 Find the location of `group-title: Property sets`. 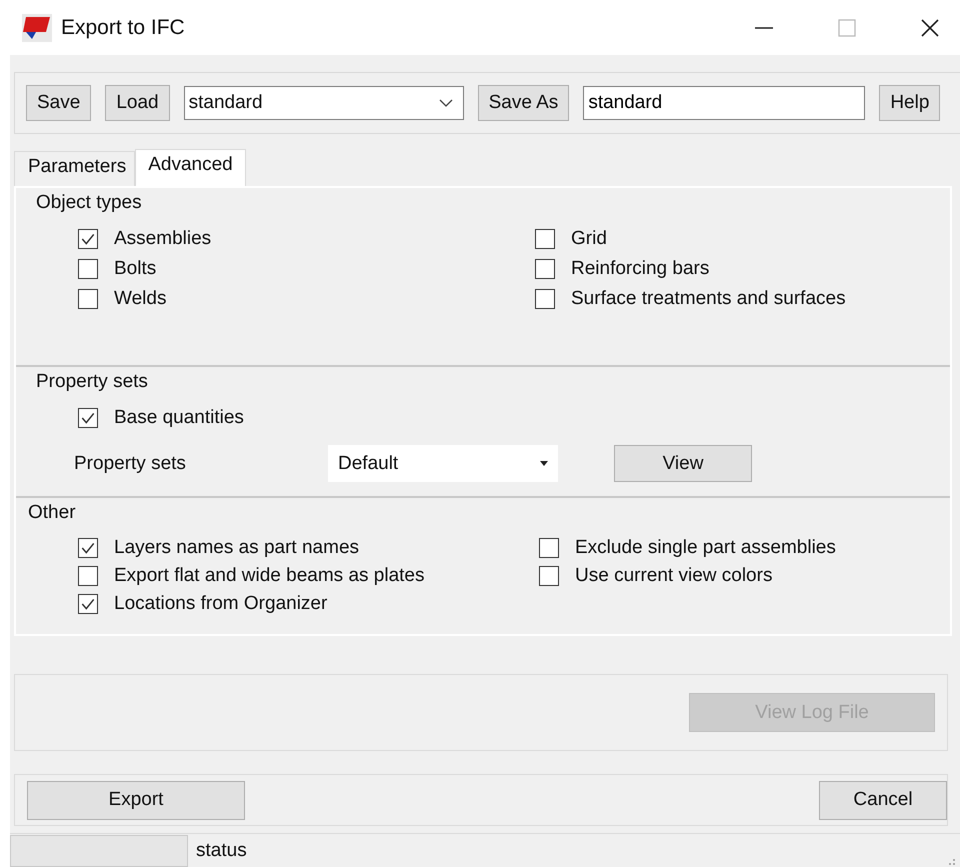

group-title: Property sets is located at coordinates (92, 382).